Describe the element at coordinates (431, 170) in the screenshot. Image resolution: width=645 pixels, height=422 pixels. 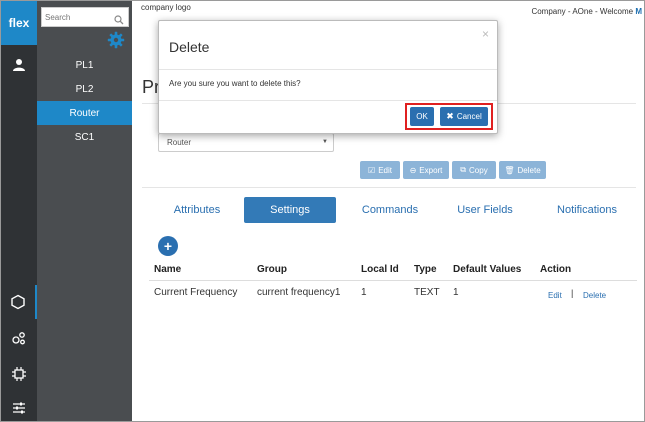
I see `export-label: Export` at that location.